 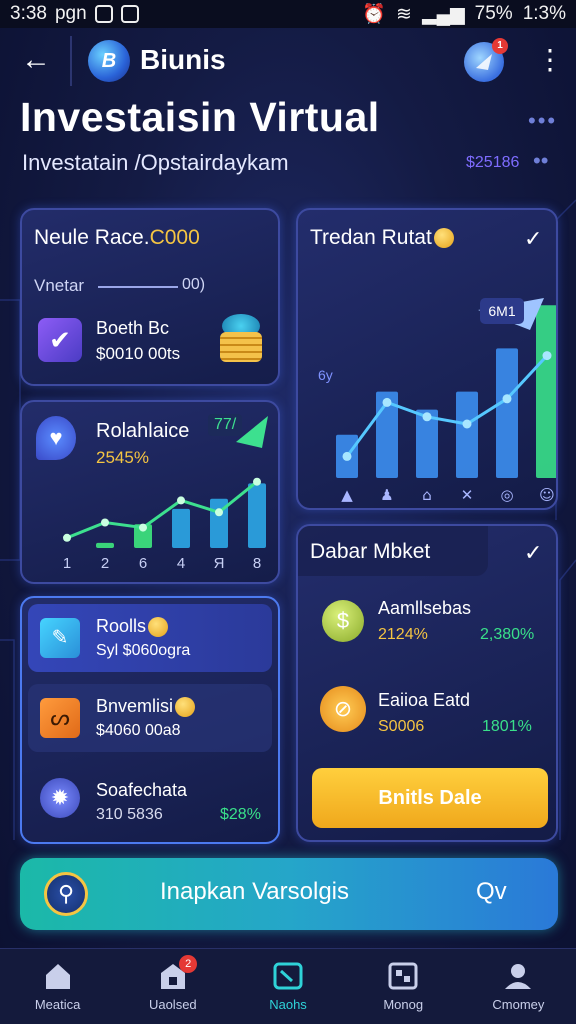 What do you see at coordinates (138, 730) in the screenshot?
I see `list-item-value: $4060 00a8` at bounding box center [138, 730].